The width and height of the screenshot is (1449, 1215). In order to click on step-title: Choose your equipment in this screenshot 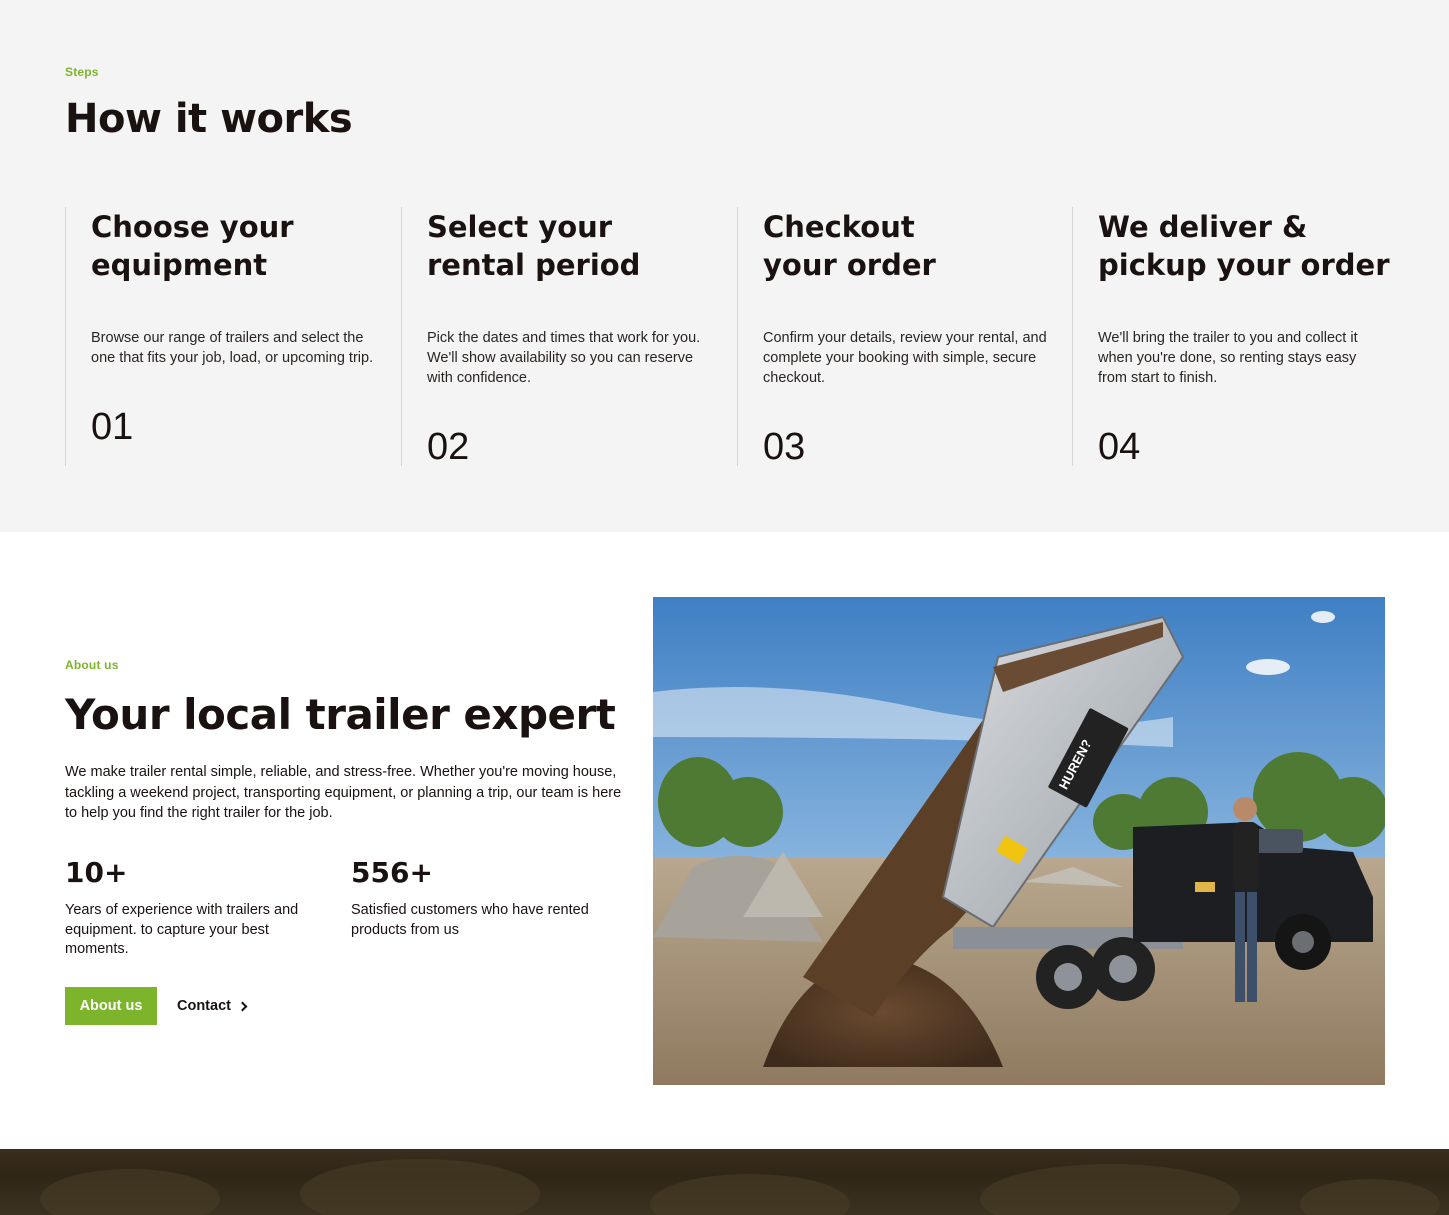, I will do `click(241, 246)`.